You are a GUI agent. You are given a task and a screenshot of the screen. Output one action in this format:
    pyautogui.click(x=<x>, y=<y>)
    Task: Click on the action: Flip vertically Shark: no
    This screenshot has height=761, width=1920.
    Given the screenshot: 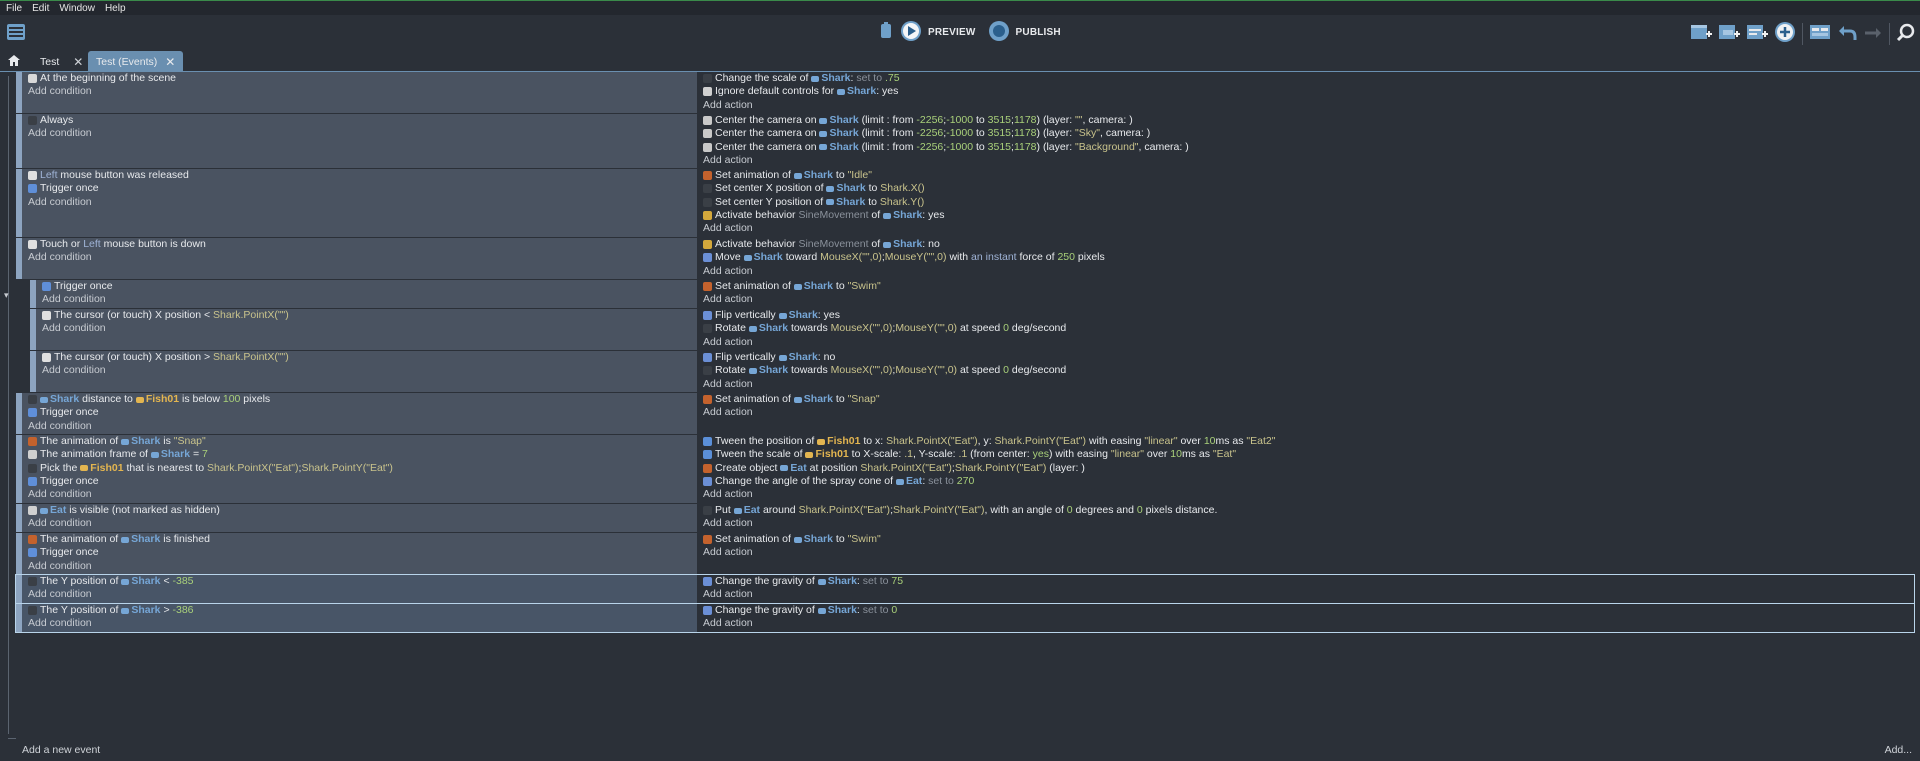 What is the action you would take?
    pyautogui.click(x=1305, y=357)
    